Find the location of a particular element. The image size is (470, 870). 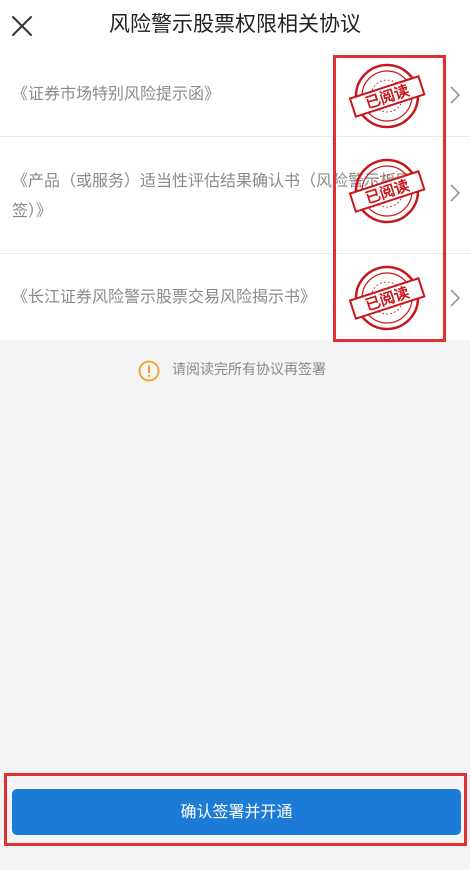

confirm-sign-button: 确认签署并开通 is located at coordinates (236, 812).